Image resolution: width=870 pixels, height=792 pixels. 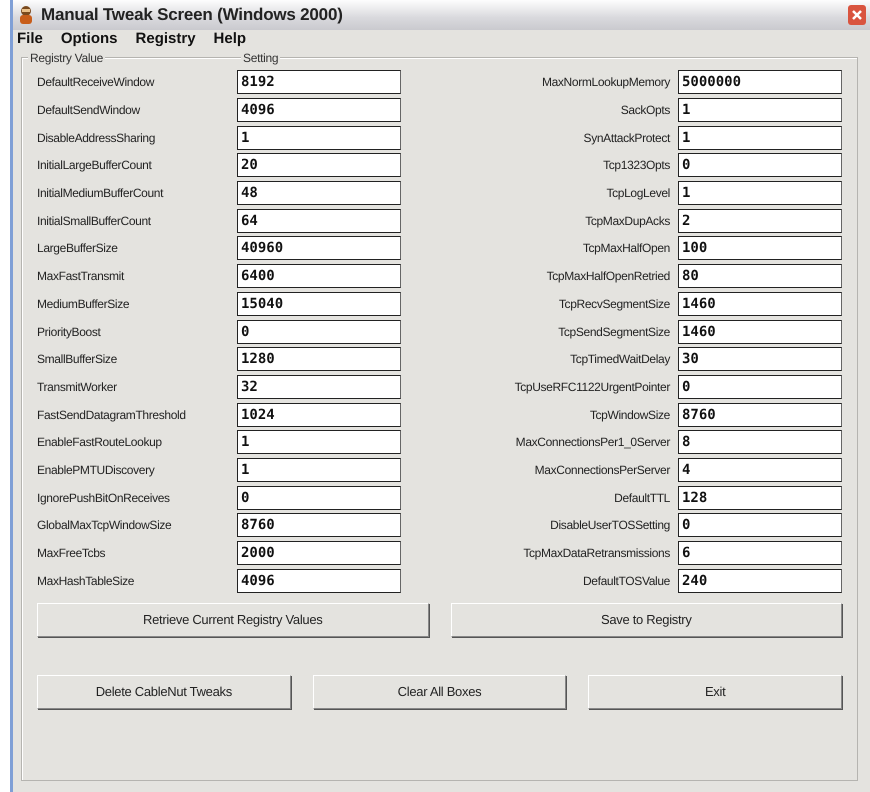 I want to click on setting-label: DefaultSendWindow, so click(x=89, y=111).